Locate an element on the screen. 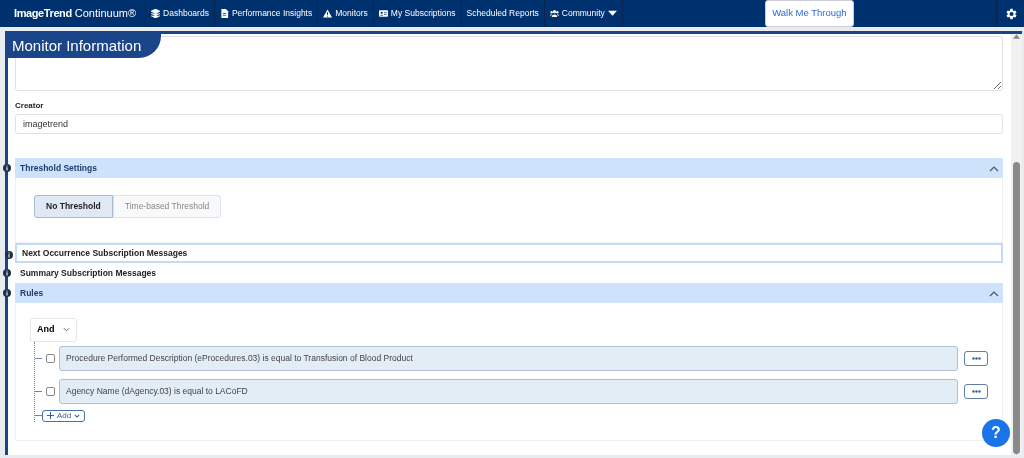 The width and height of the screenshot is (1024, 458). users-icon is located at coordinates (554, 13).